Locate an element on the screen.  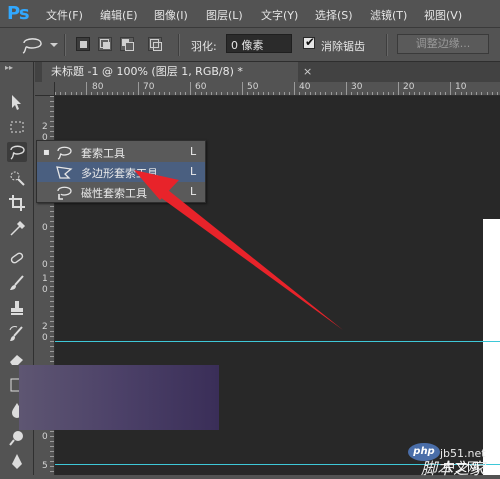
antialias-checkbox: ✔ is located at coordinates (309, 42).